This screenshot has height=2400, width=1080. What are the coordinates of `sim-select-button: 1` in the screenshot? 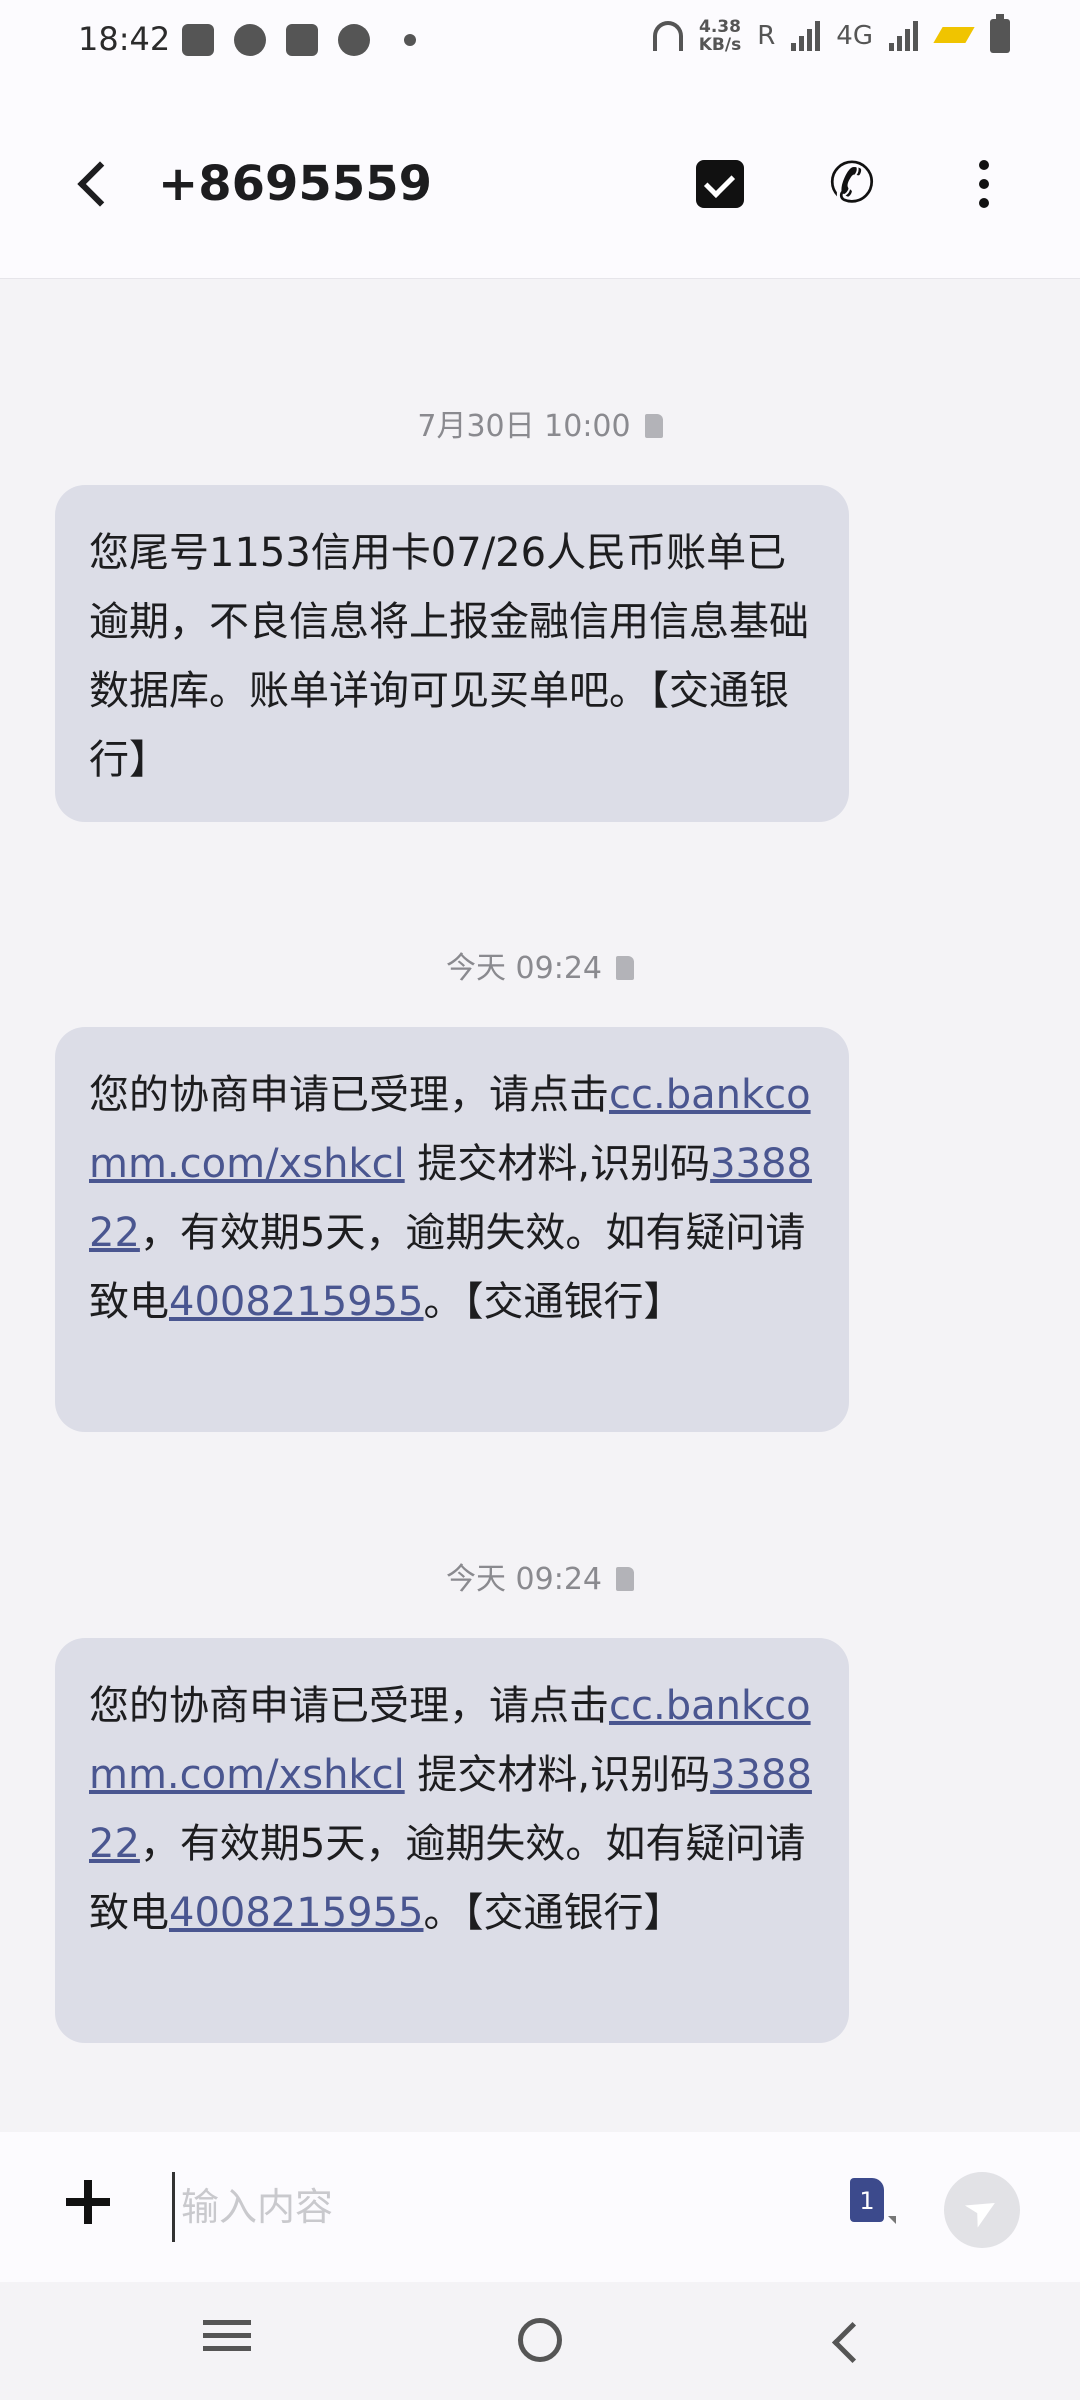 It's located at (876, 2206).